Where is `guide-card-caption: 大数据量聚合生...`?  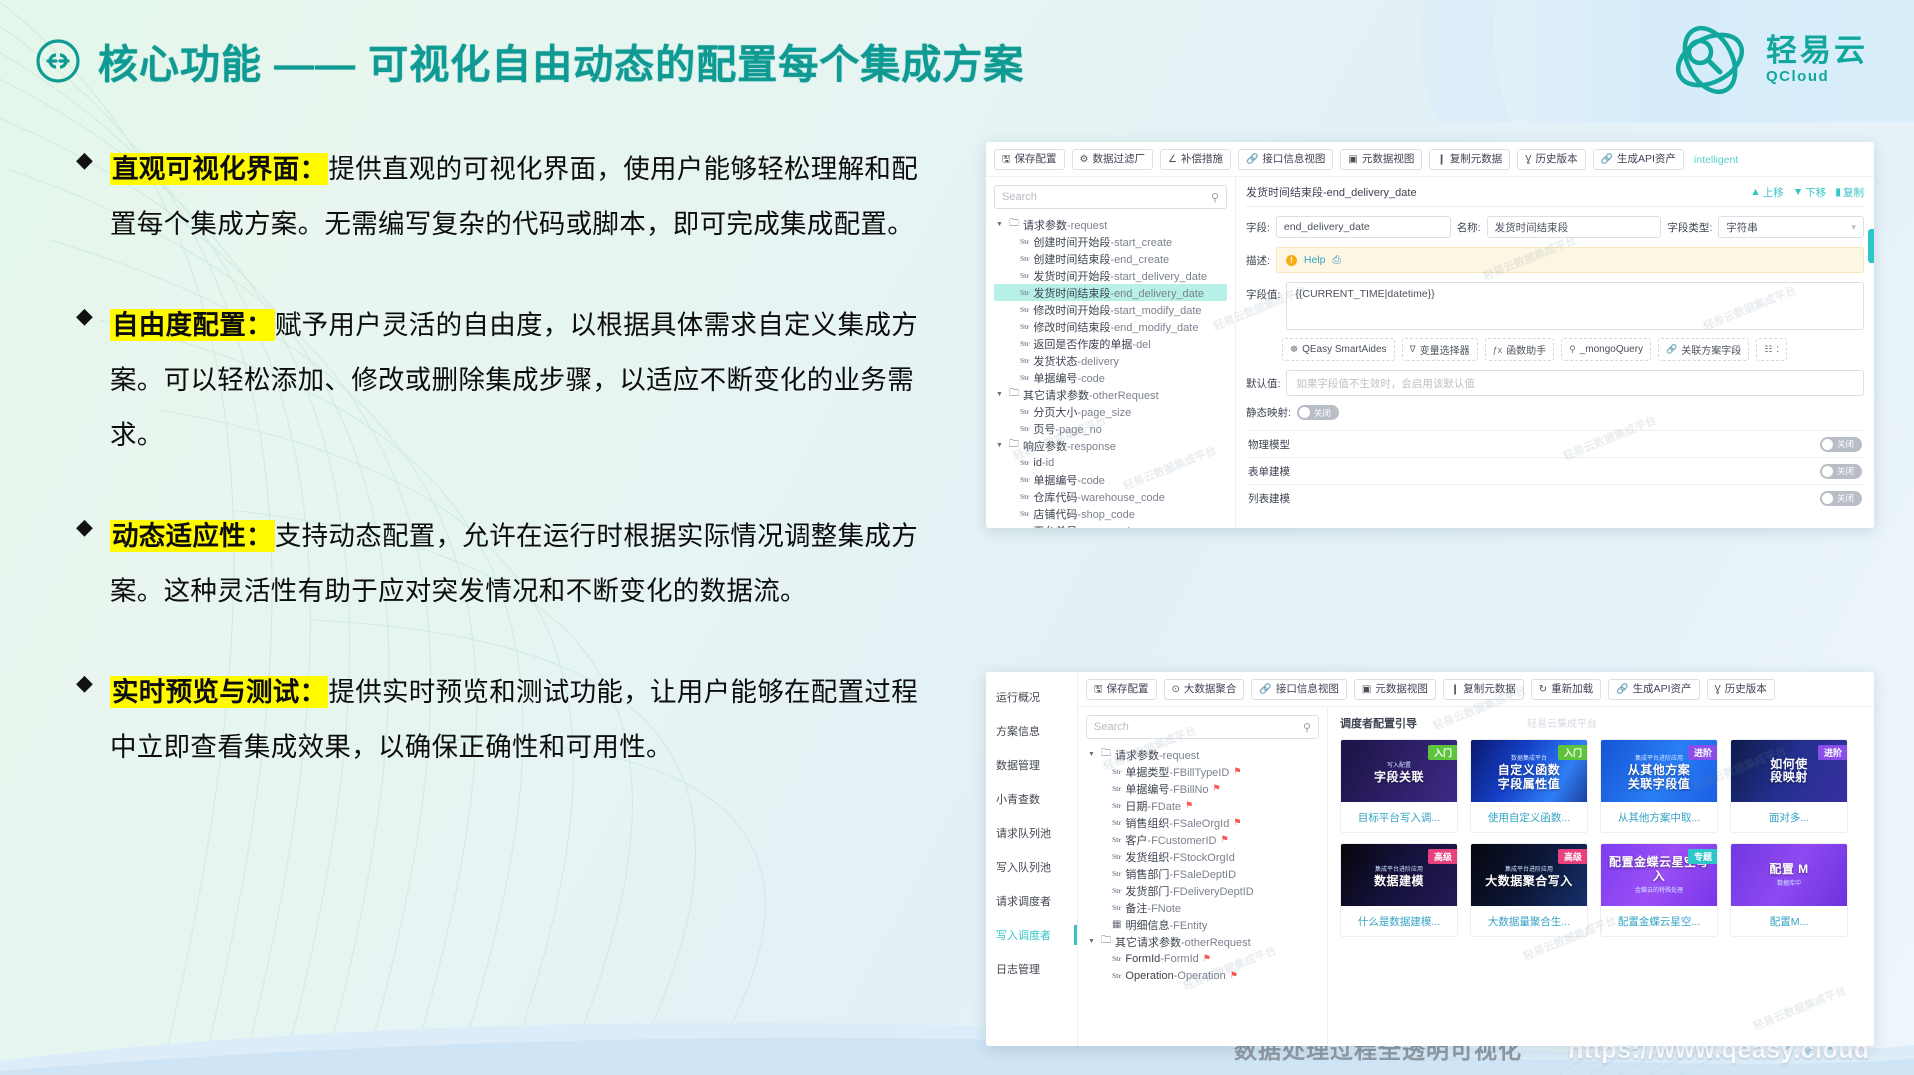 guide-card-caption: 大数据量聚合生... is located at coordinates (1529, 921).